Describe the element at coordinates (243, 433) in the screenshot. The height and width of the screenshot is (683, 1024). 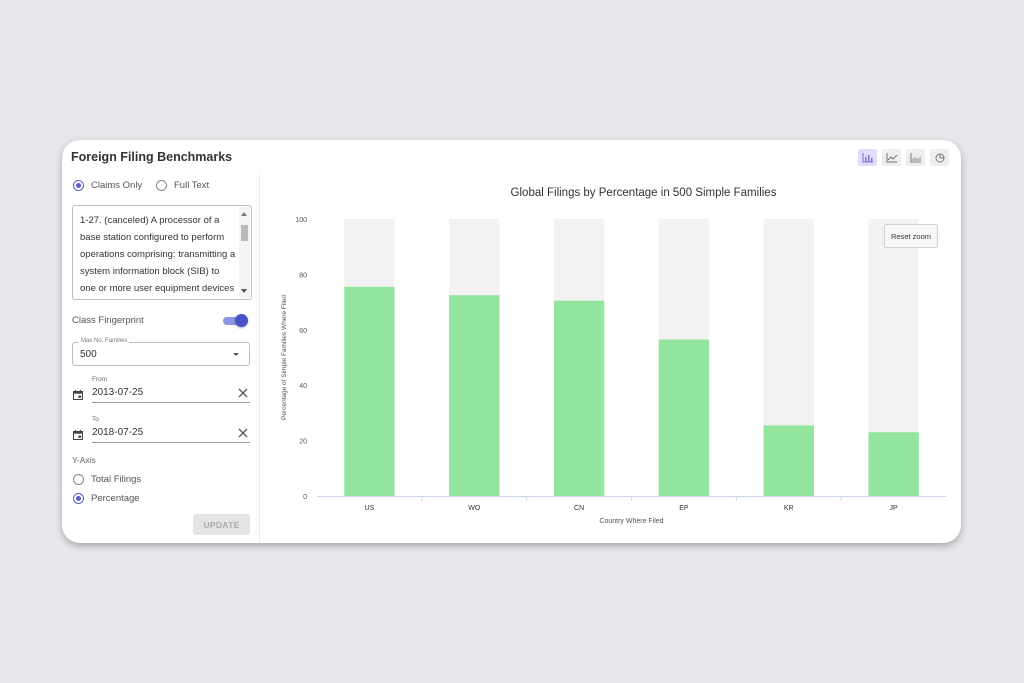
I see `clear-to-icon` at that location.